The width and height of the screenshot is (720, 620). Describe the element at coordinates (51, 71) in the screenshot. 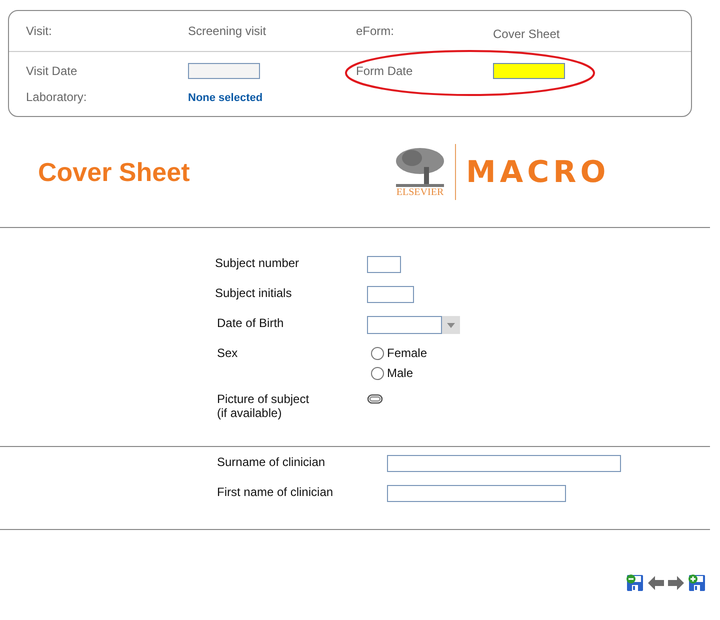

I see `field-label: Visit Date` at that location.